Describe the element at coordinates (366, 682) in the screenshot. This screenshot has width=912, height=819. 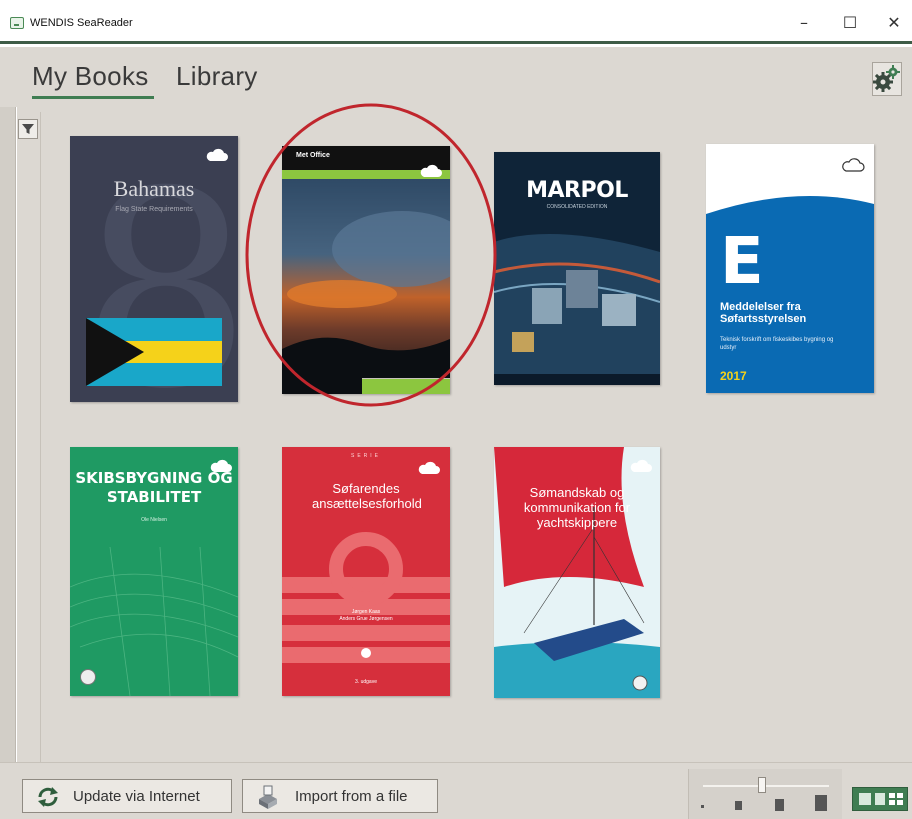
I see `book-edition: 3. udgave` at that location.